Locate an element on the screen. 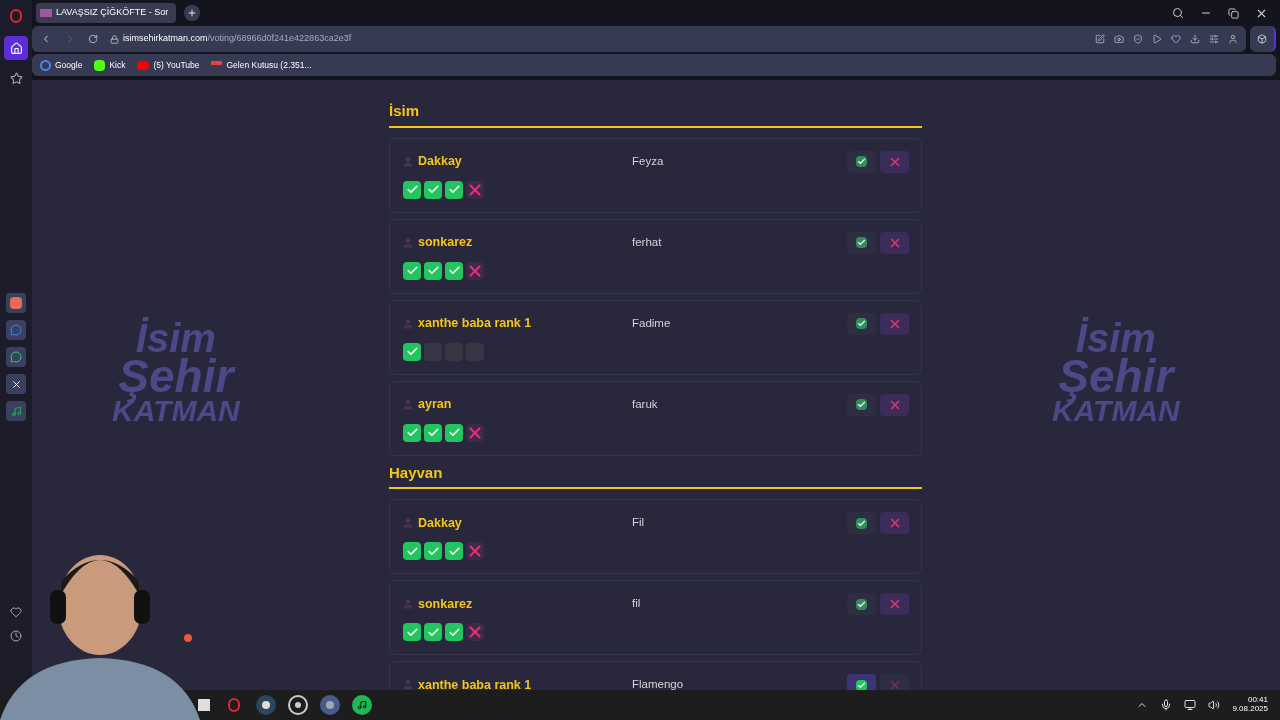 The width and height of the screenshot is (1280, 720). answer-text: Flamengo is located at coordinates (658, 683).